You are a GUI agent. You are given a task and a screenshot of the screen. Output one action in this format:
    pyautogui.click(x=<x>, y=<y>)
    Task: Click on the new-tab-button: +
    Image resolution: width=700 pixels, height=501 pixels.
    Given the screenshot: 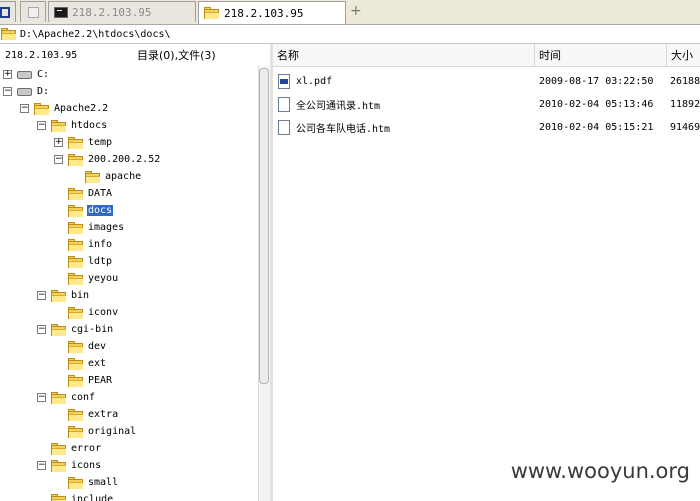 What is the action you would take?
    pyautogui.click(x=357, y=12)
    